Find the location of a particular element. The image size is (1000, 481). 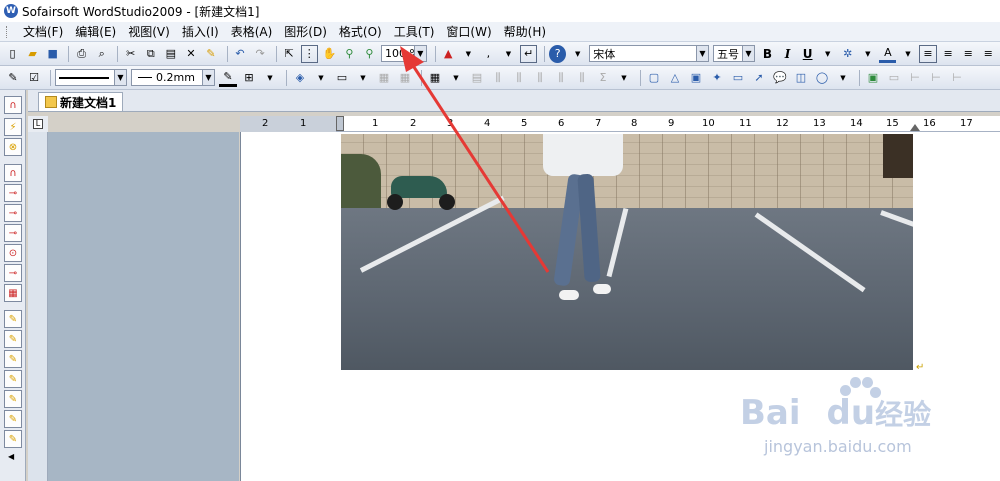

frame-icon: ▭ is located at coordinates (342, 78).